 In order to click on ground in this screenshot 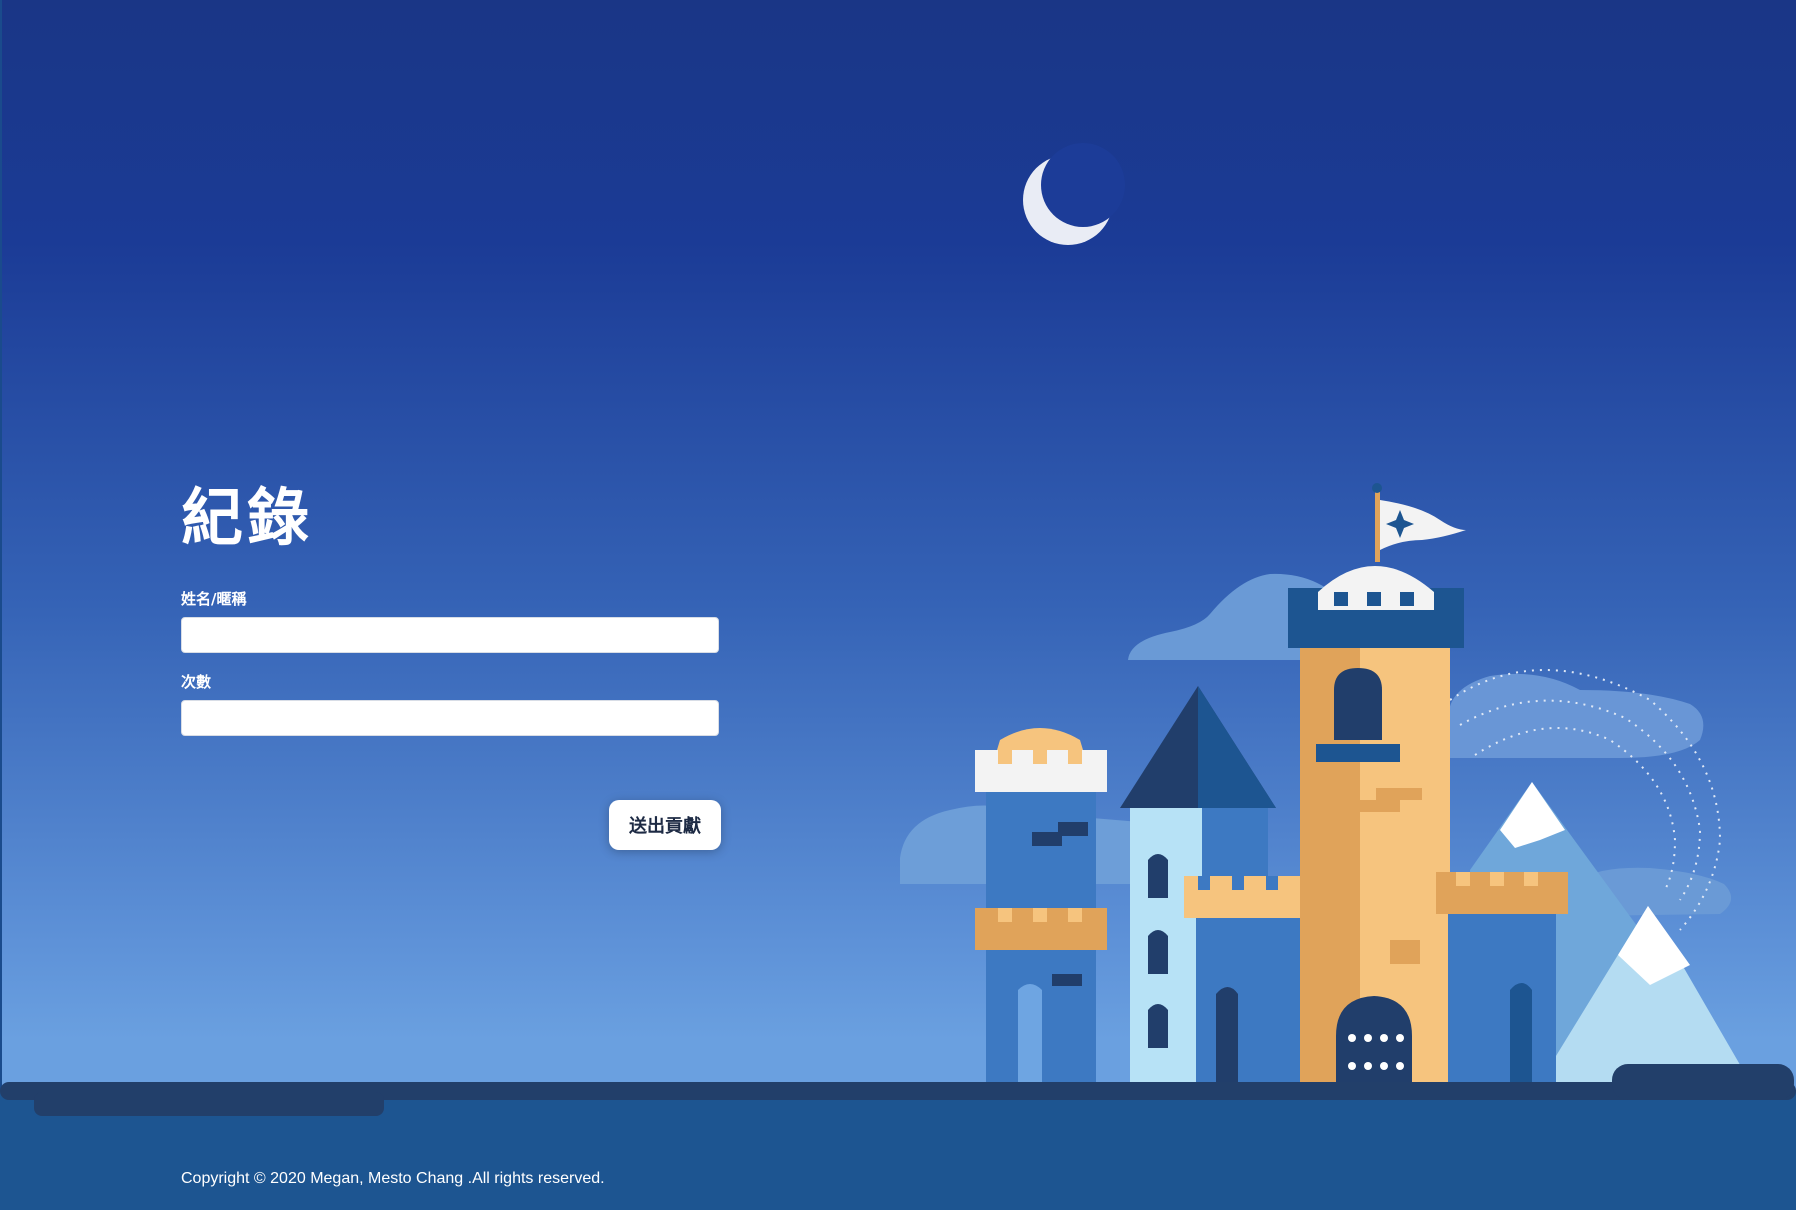, I will do `click(898, 1137)`.